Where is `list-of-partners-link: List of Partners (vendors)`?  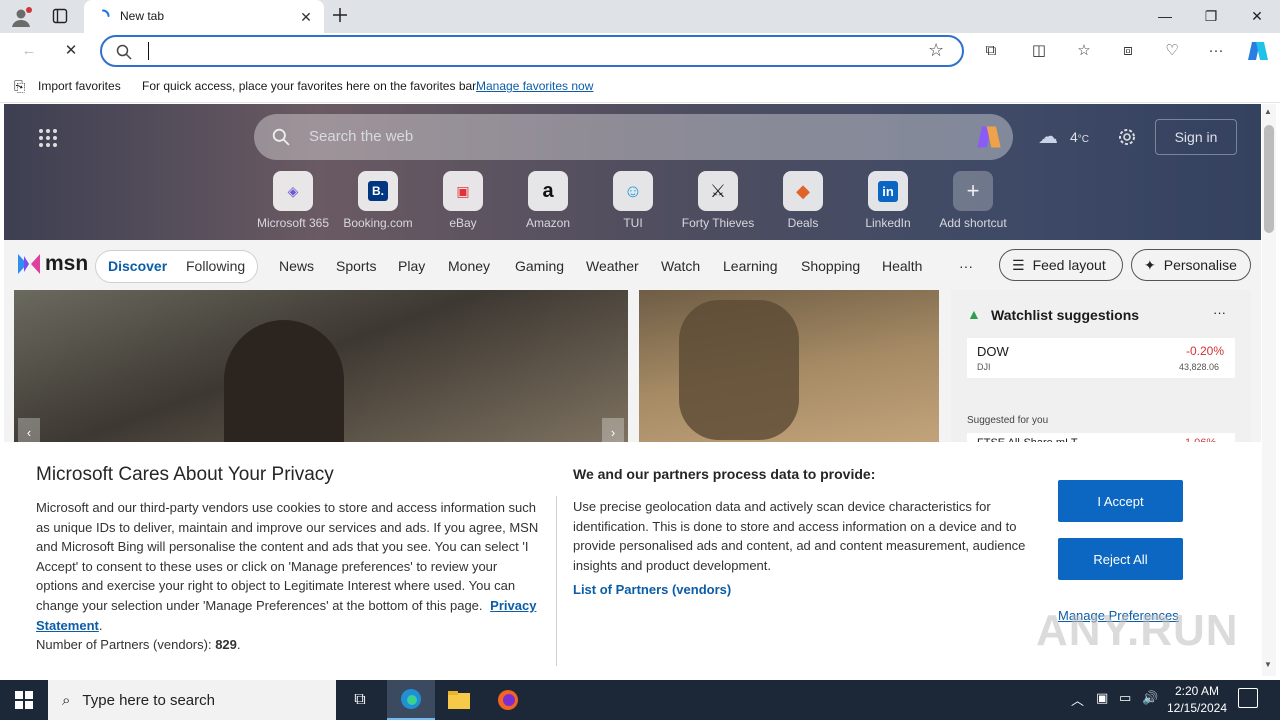 list-of-partners-link: List of Partners (vendors) is located at coordinates (652, 589).